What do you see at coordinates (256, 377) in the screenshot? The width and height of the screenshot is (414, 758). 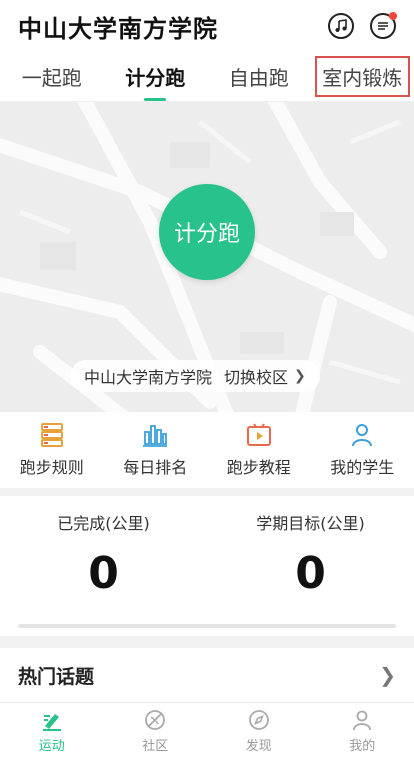 I see `switch-campus-label: 切换校区` at bounding box center [256, 377].